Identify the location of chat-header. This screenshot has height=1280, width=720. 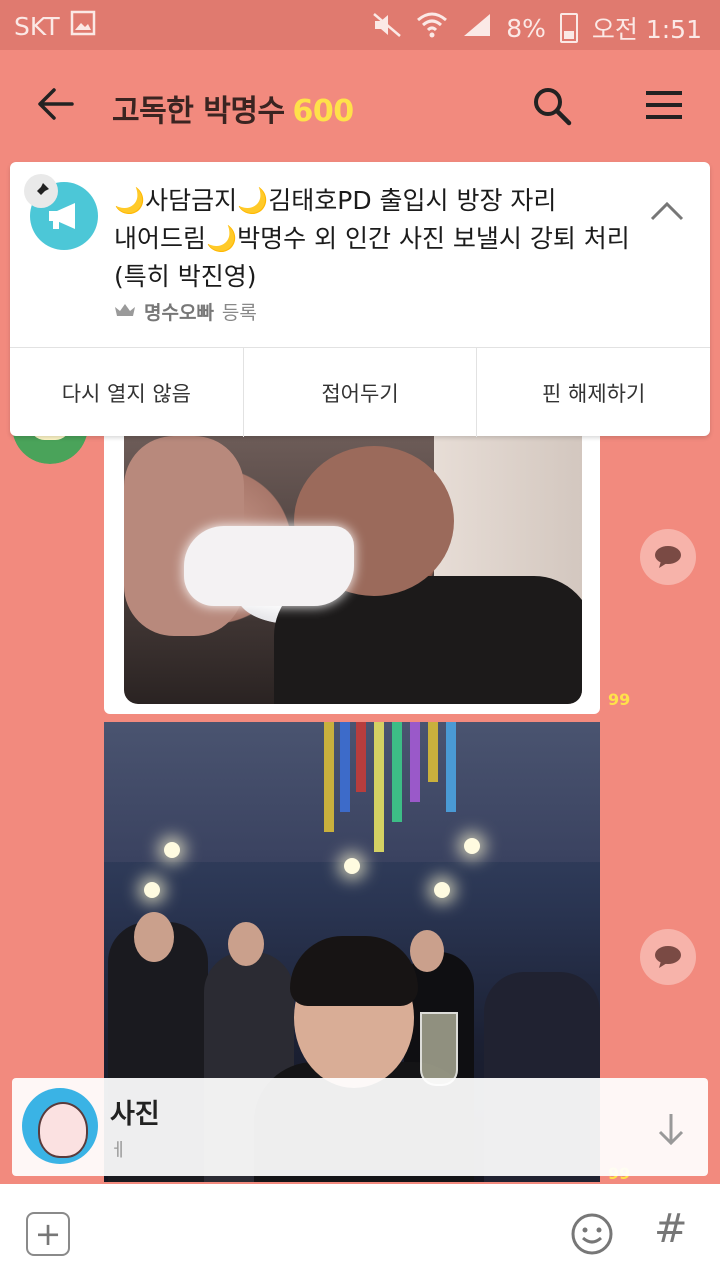
(360, 106).